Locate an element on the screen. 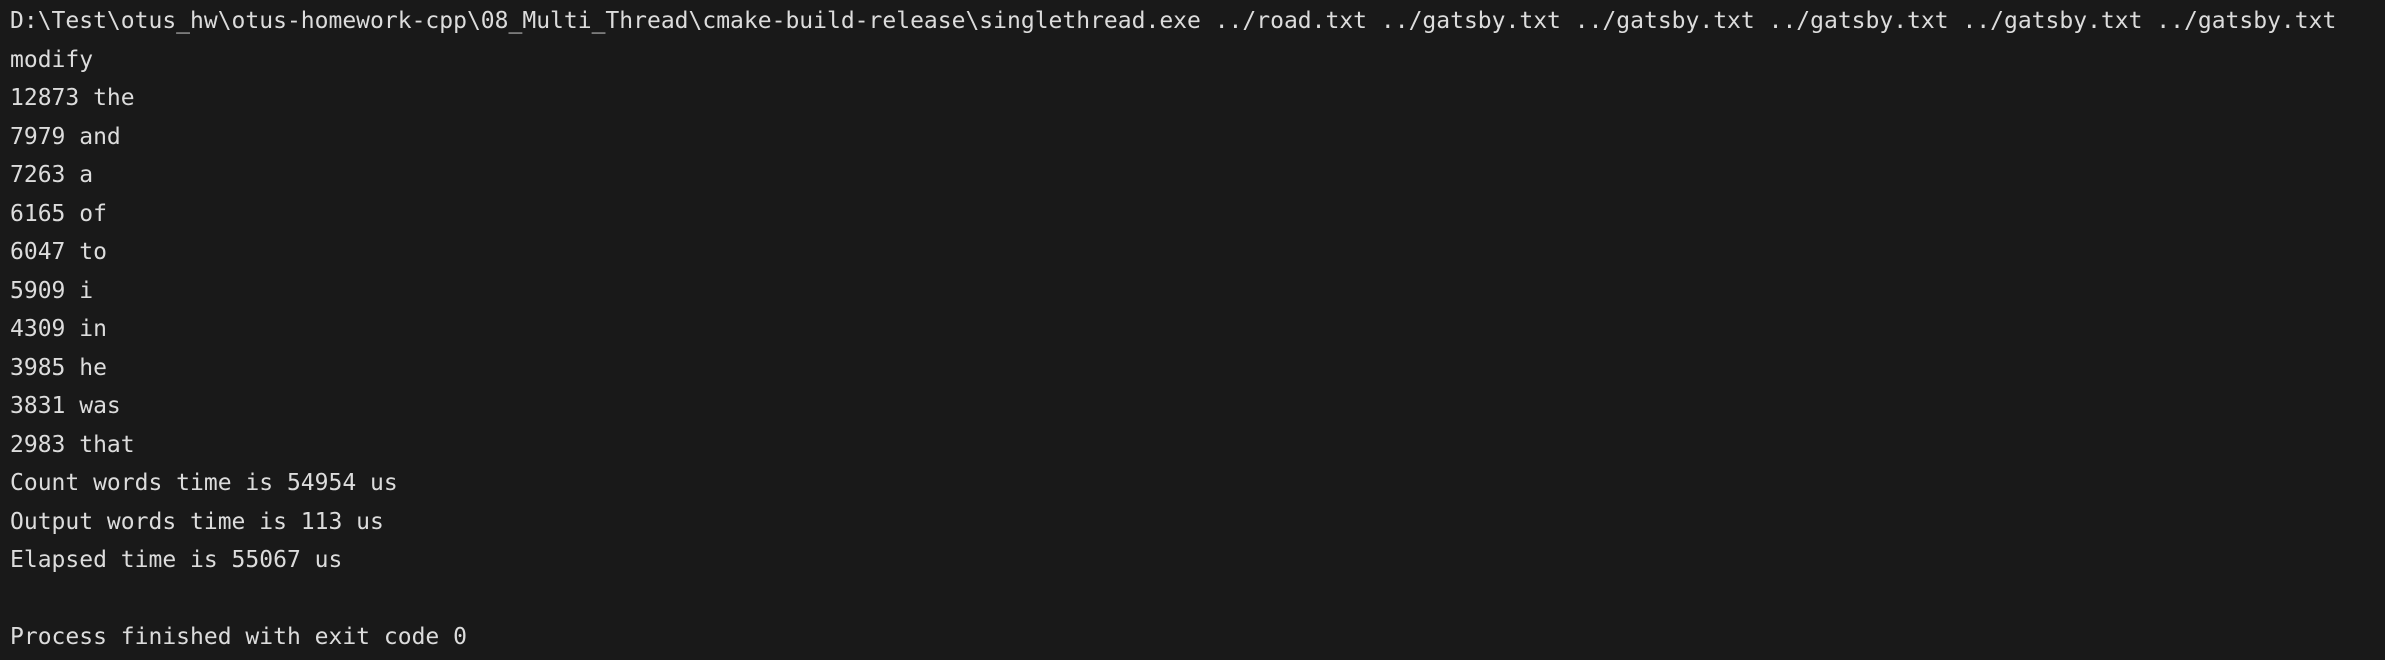 The height and width of the screenshot is (660, 2385). count-time-line: Count words time is 54954 us is located at coordinates (204, 483).